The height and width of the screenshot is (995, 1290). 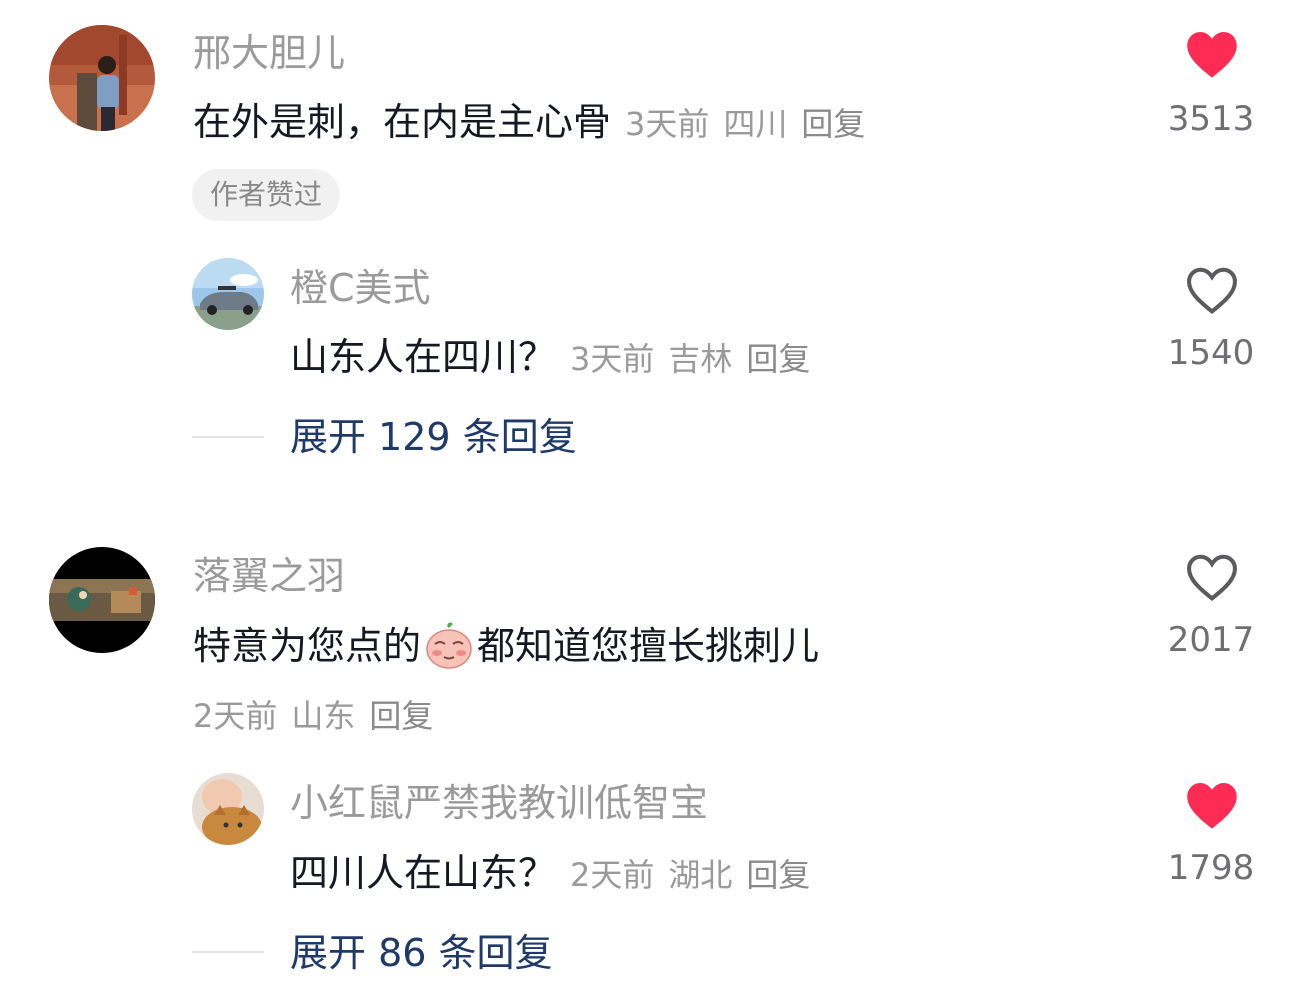 I want to click on reply-time: 3天前, so click(x=612, y=359).